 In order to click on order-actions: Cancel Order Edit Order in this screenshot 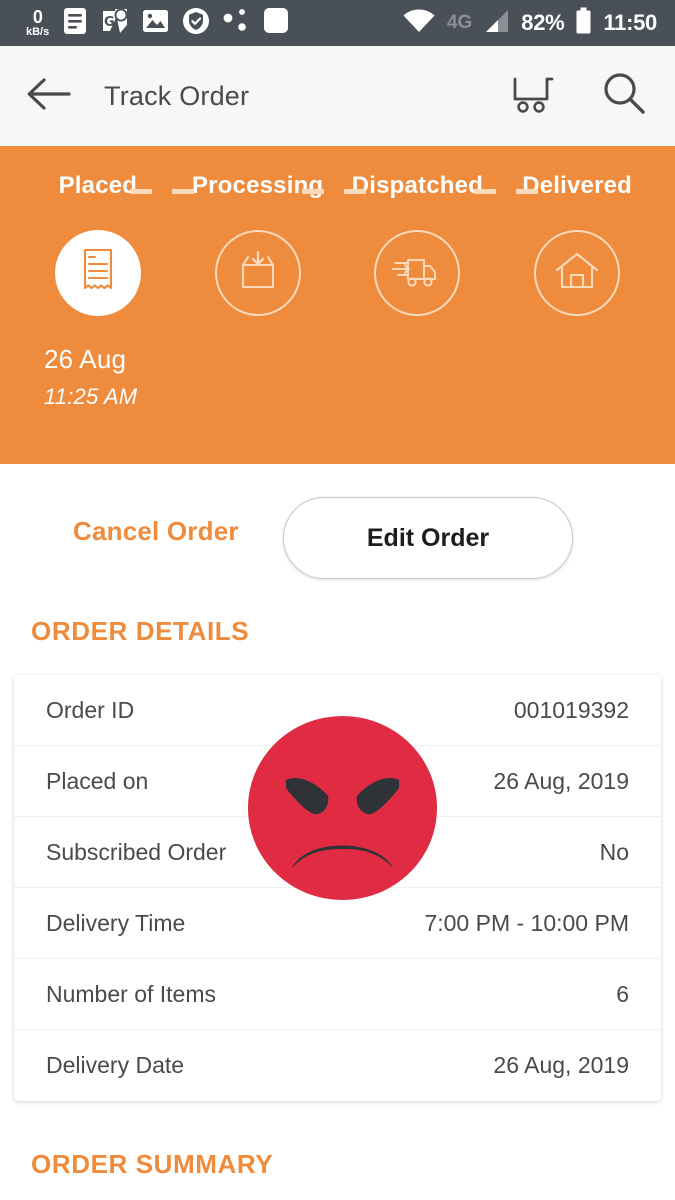, I will do `click(337, 534)`.